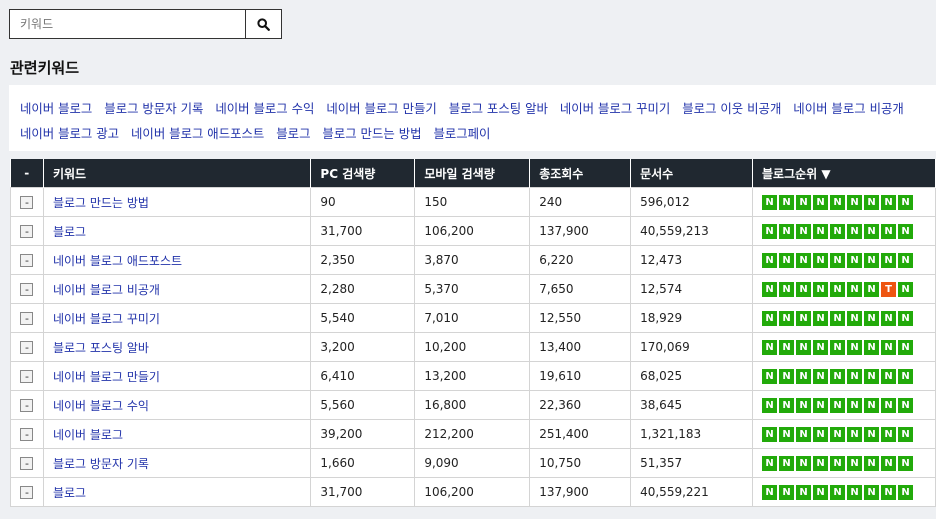 The height and width of the screenshot is (519, 936). What do you see at coordinates (498, 108) in the screenshot?
I see `related-keyword-link: 블로그 포스팅 알바` at bounding box center [498, 108].